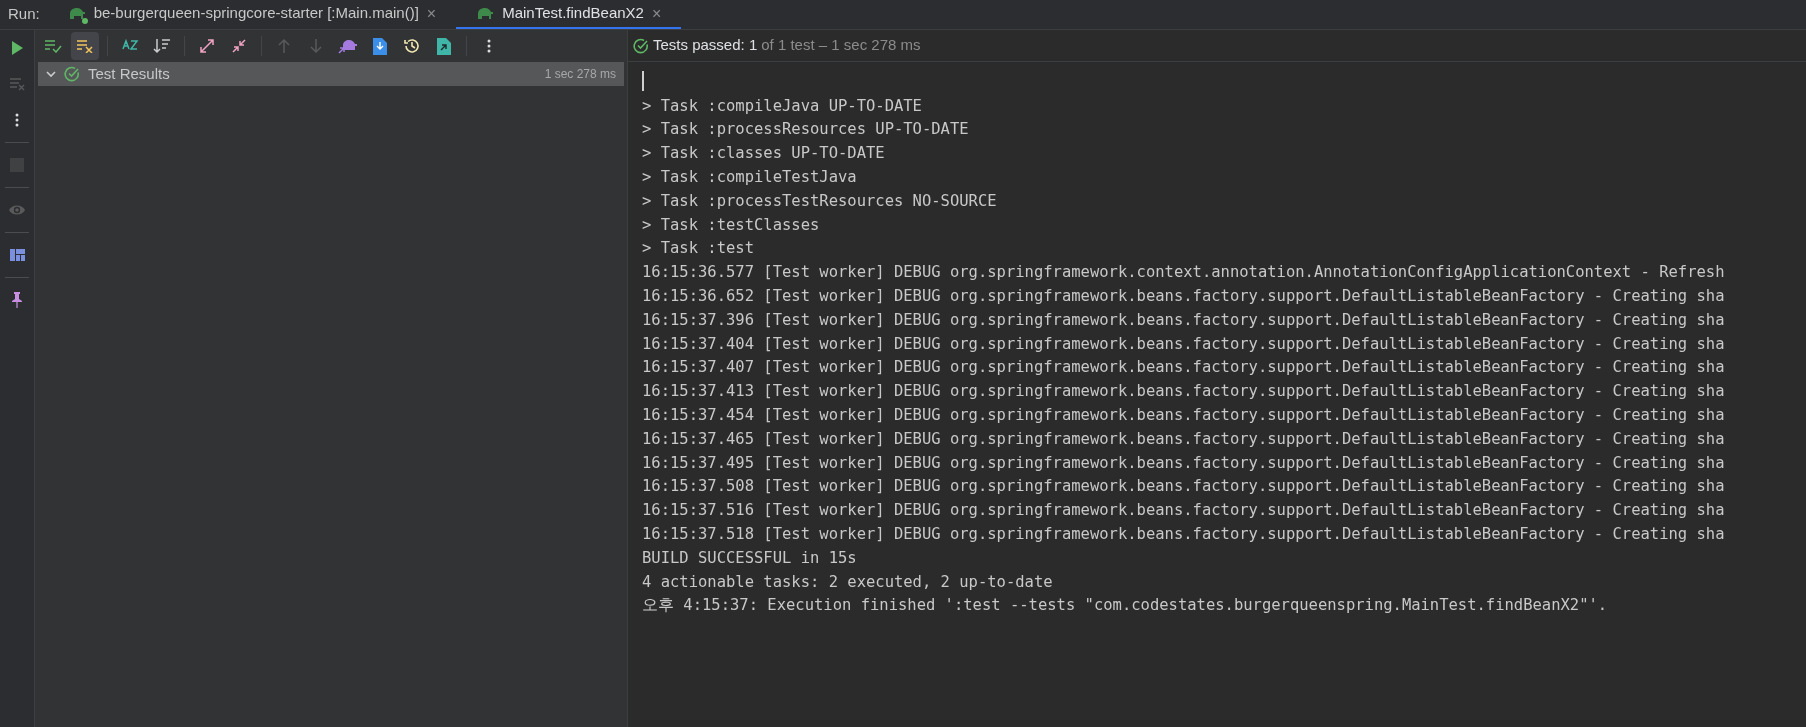  Describe the element at coordinates (731, 225) in the screenshot. I see `console-line: > Task :testClasses` at that location.